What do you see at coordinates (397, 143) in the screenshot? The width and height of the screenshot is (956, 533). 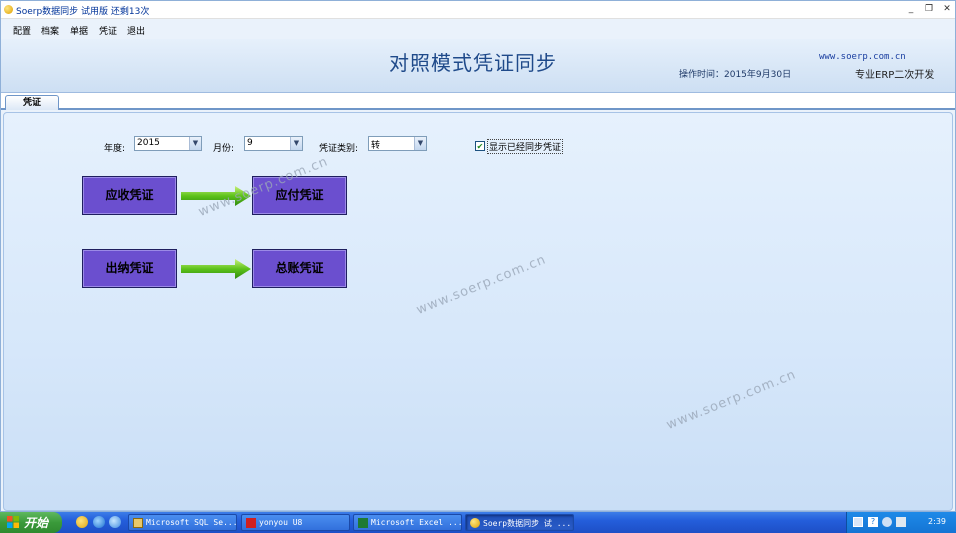 I see `voucher-type-select: 转 ▼` at bounding box center [397, 143].